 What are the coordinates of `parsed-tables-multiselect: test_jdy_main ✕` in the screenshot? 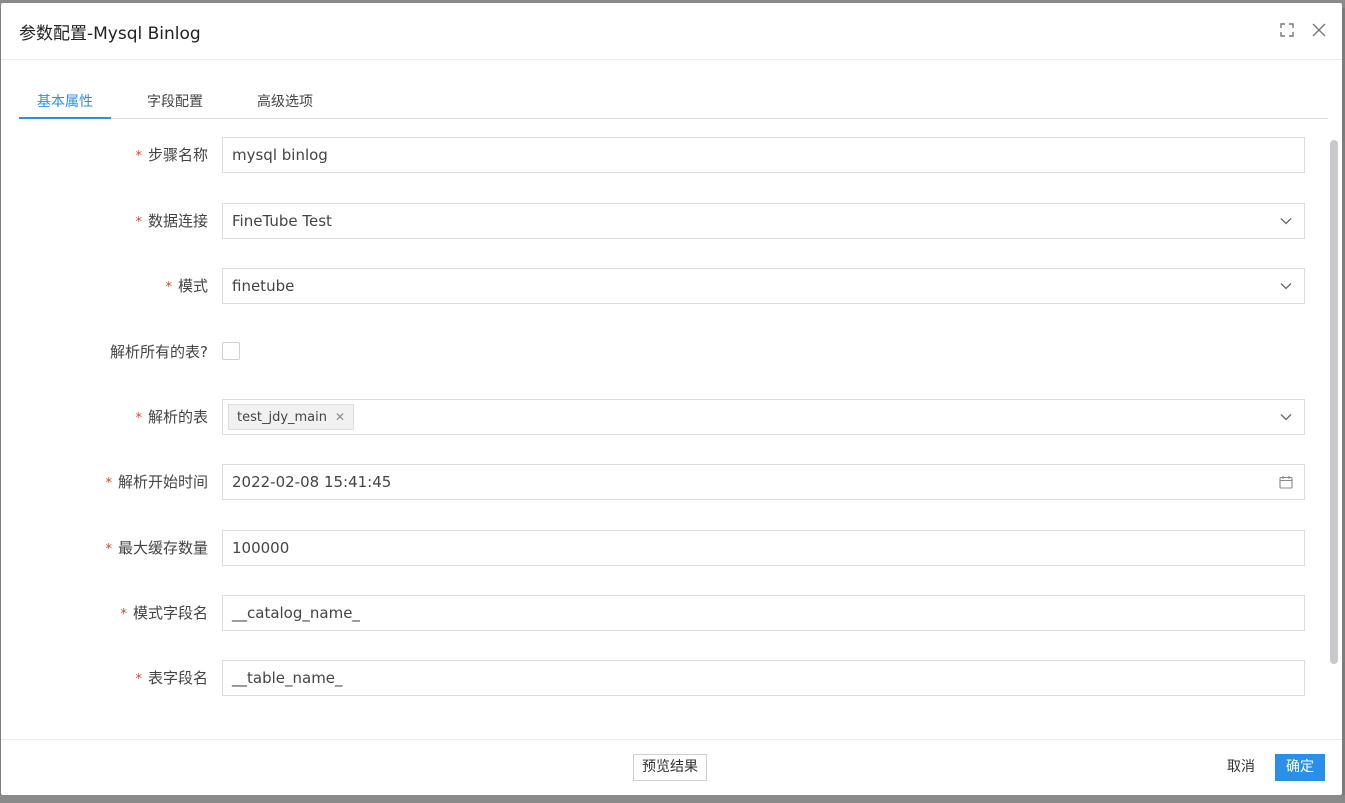 It's located at (763, 417).